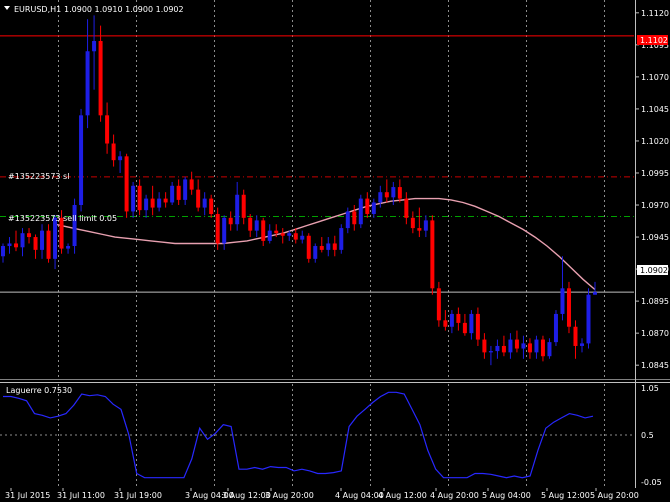 The width and height of the screenshot is (670, 502). What do you see at coordinates (454, 495) in the screenshot?
I see `time-axis-label: 4 Aug 20:00` at bounding box center [454, 495].